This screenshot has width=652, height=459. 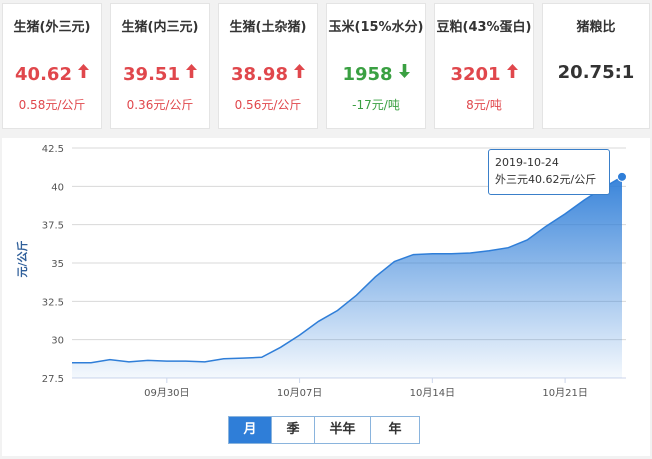 I want to click on card-title: 玉米(15%水分), so click(x=376, y=27).